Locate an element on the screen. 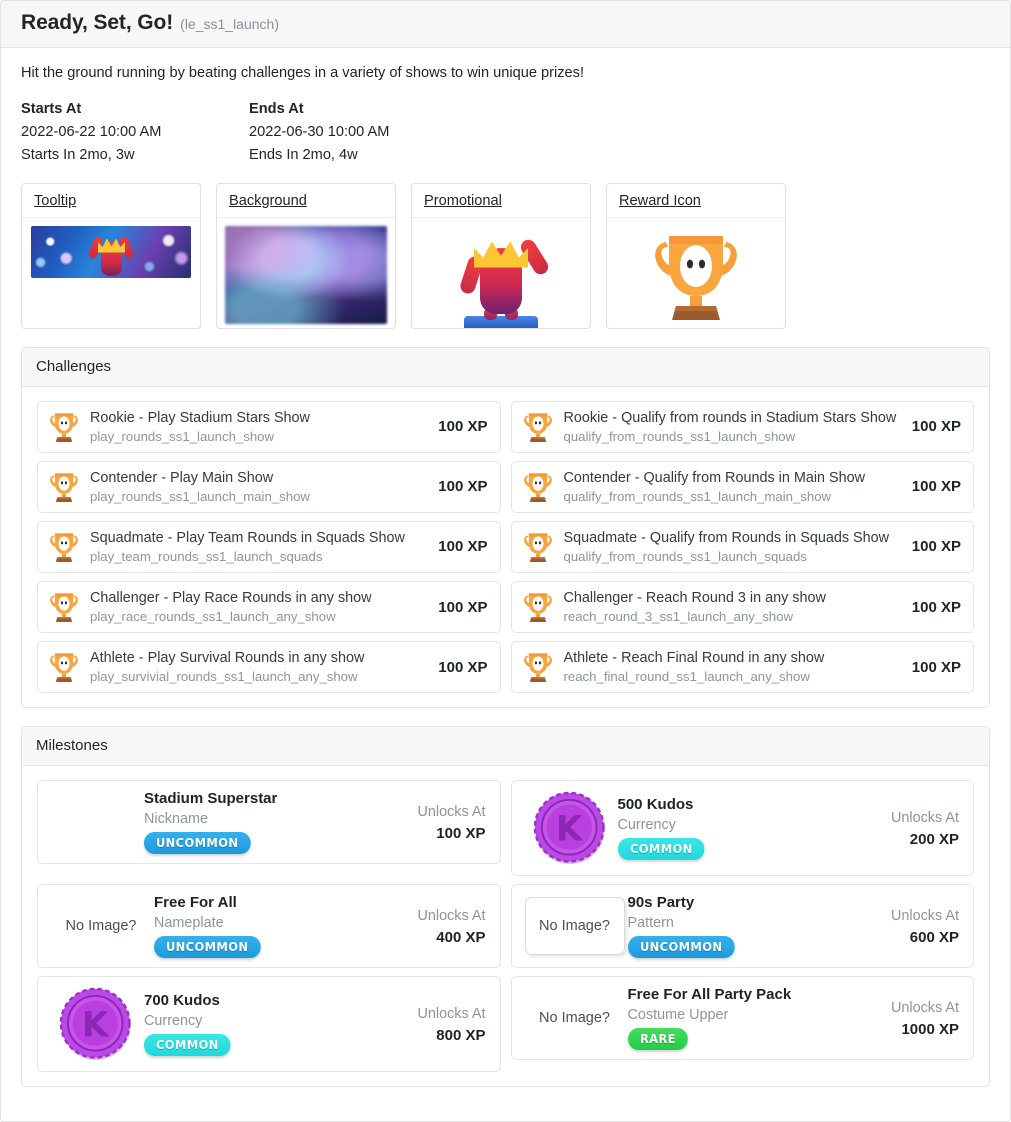 Image resolution: width=1011 pixels, height=1122 pixels. milestone-type: Pattern is located at coordinates (650, 923).